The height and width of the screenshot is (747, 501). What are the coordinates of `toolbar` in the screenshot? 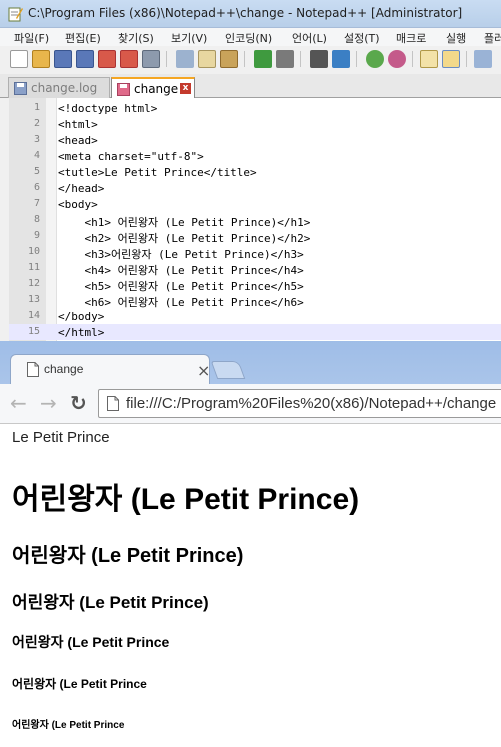 It's located at (250, 59).